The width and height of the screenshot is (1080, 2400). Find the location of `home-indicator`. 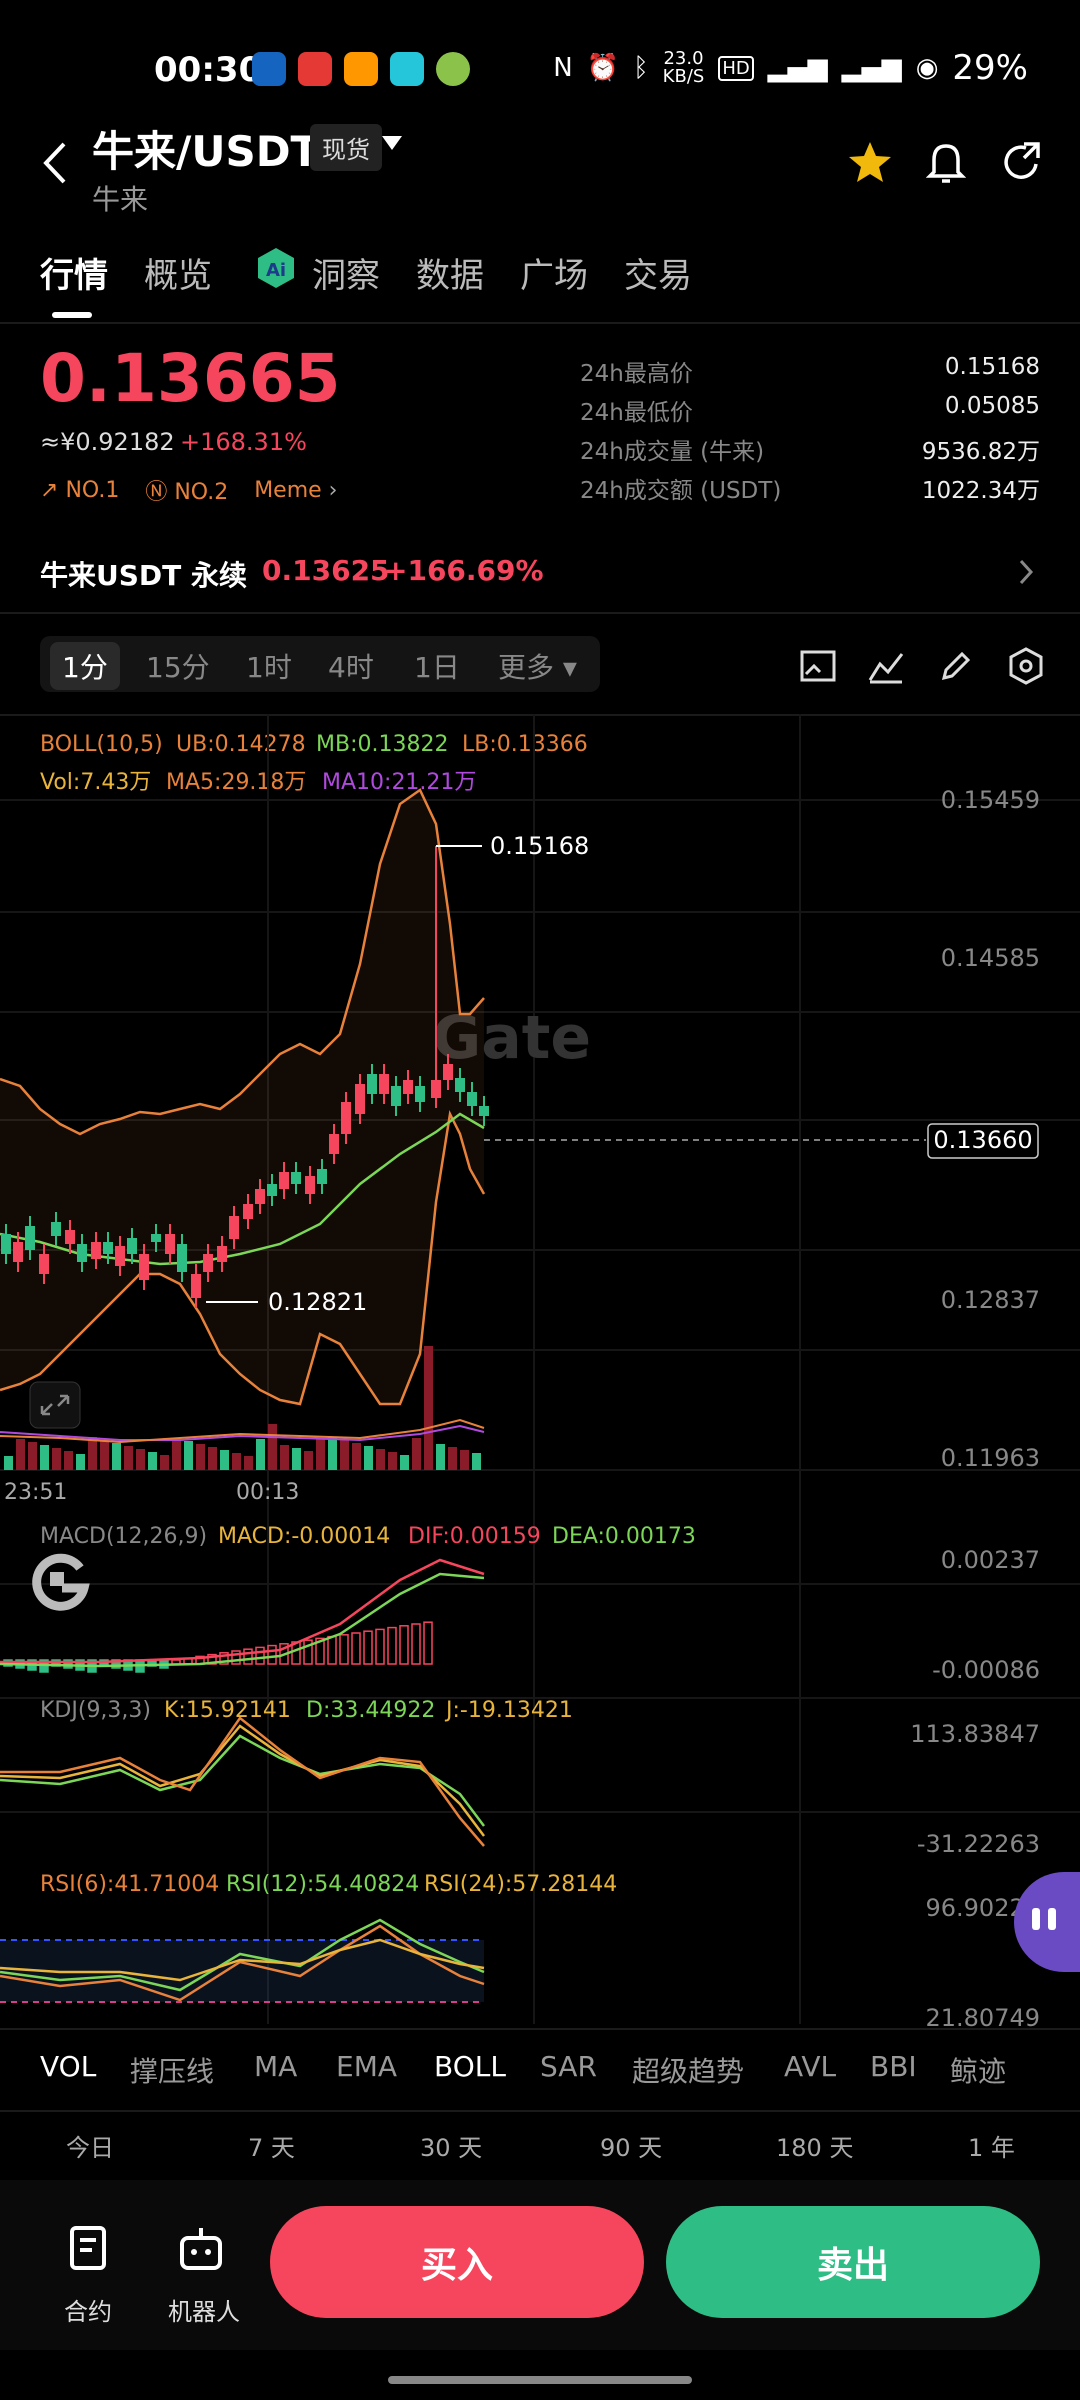

home-indicator is located at coordinates (540, 2380).